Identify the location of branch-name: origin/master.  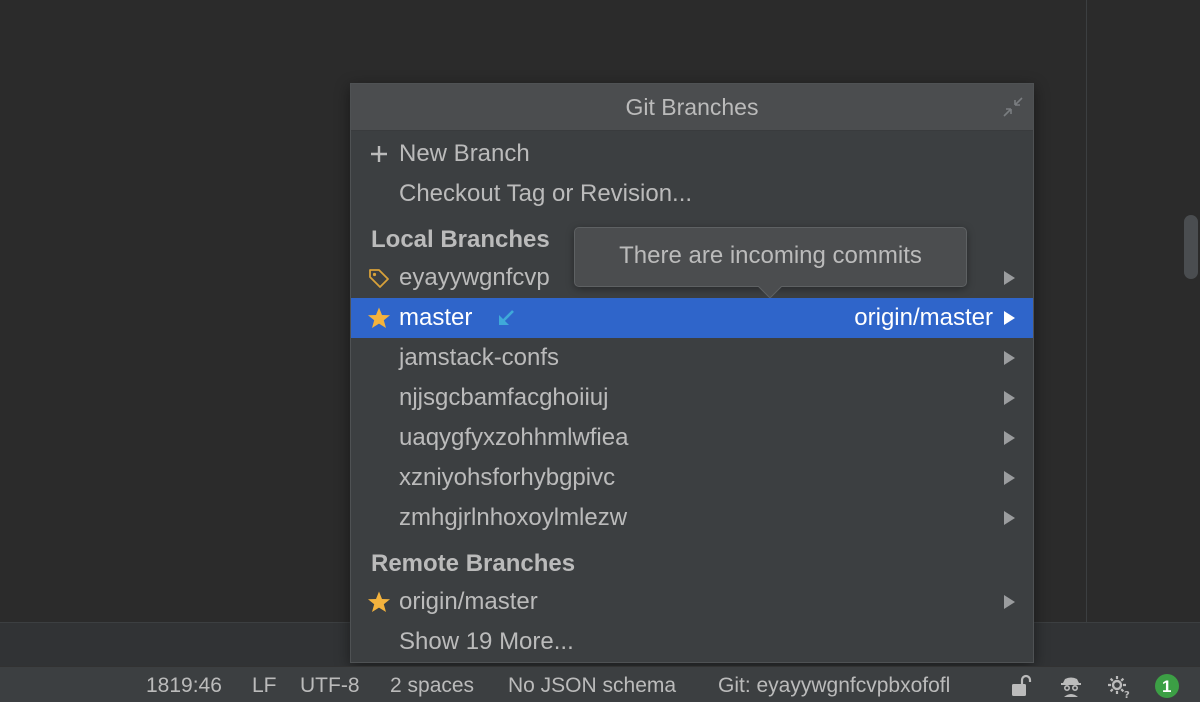
(468, 601).